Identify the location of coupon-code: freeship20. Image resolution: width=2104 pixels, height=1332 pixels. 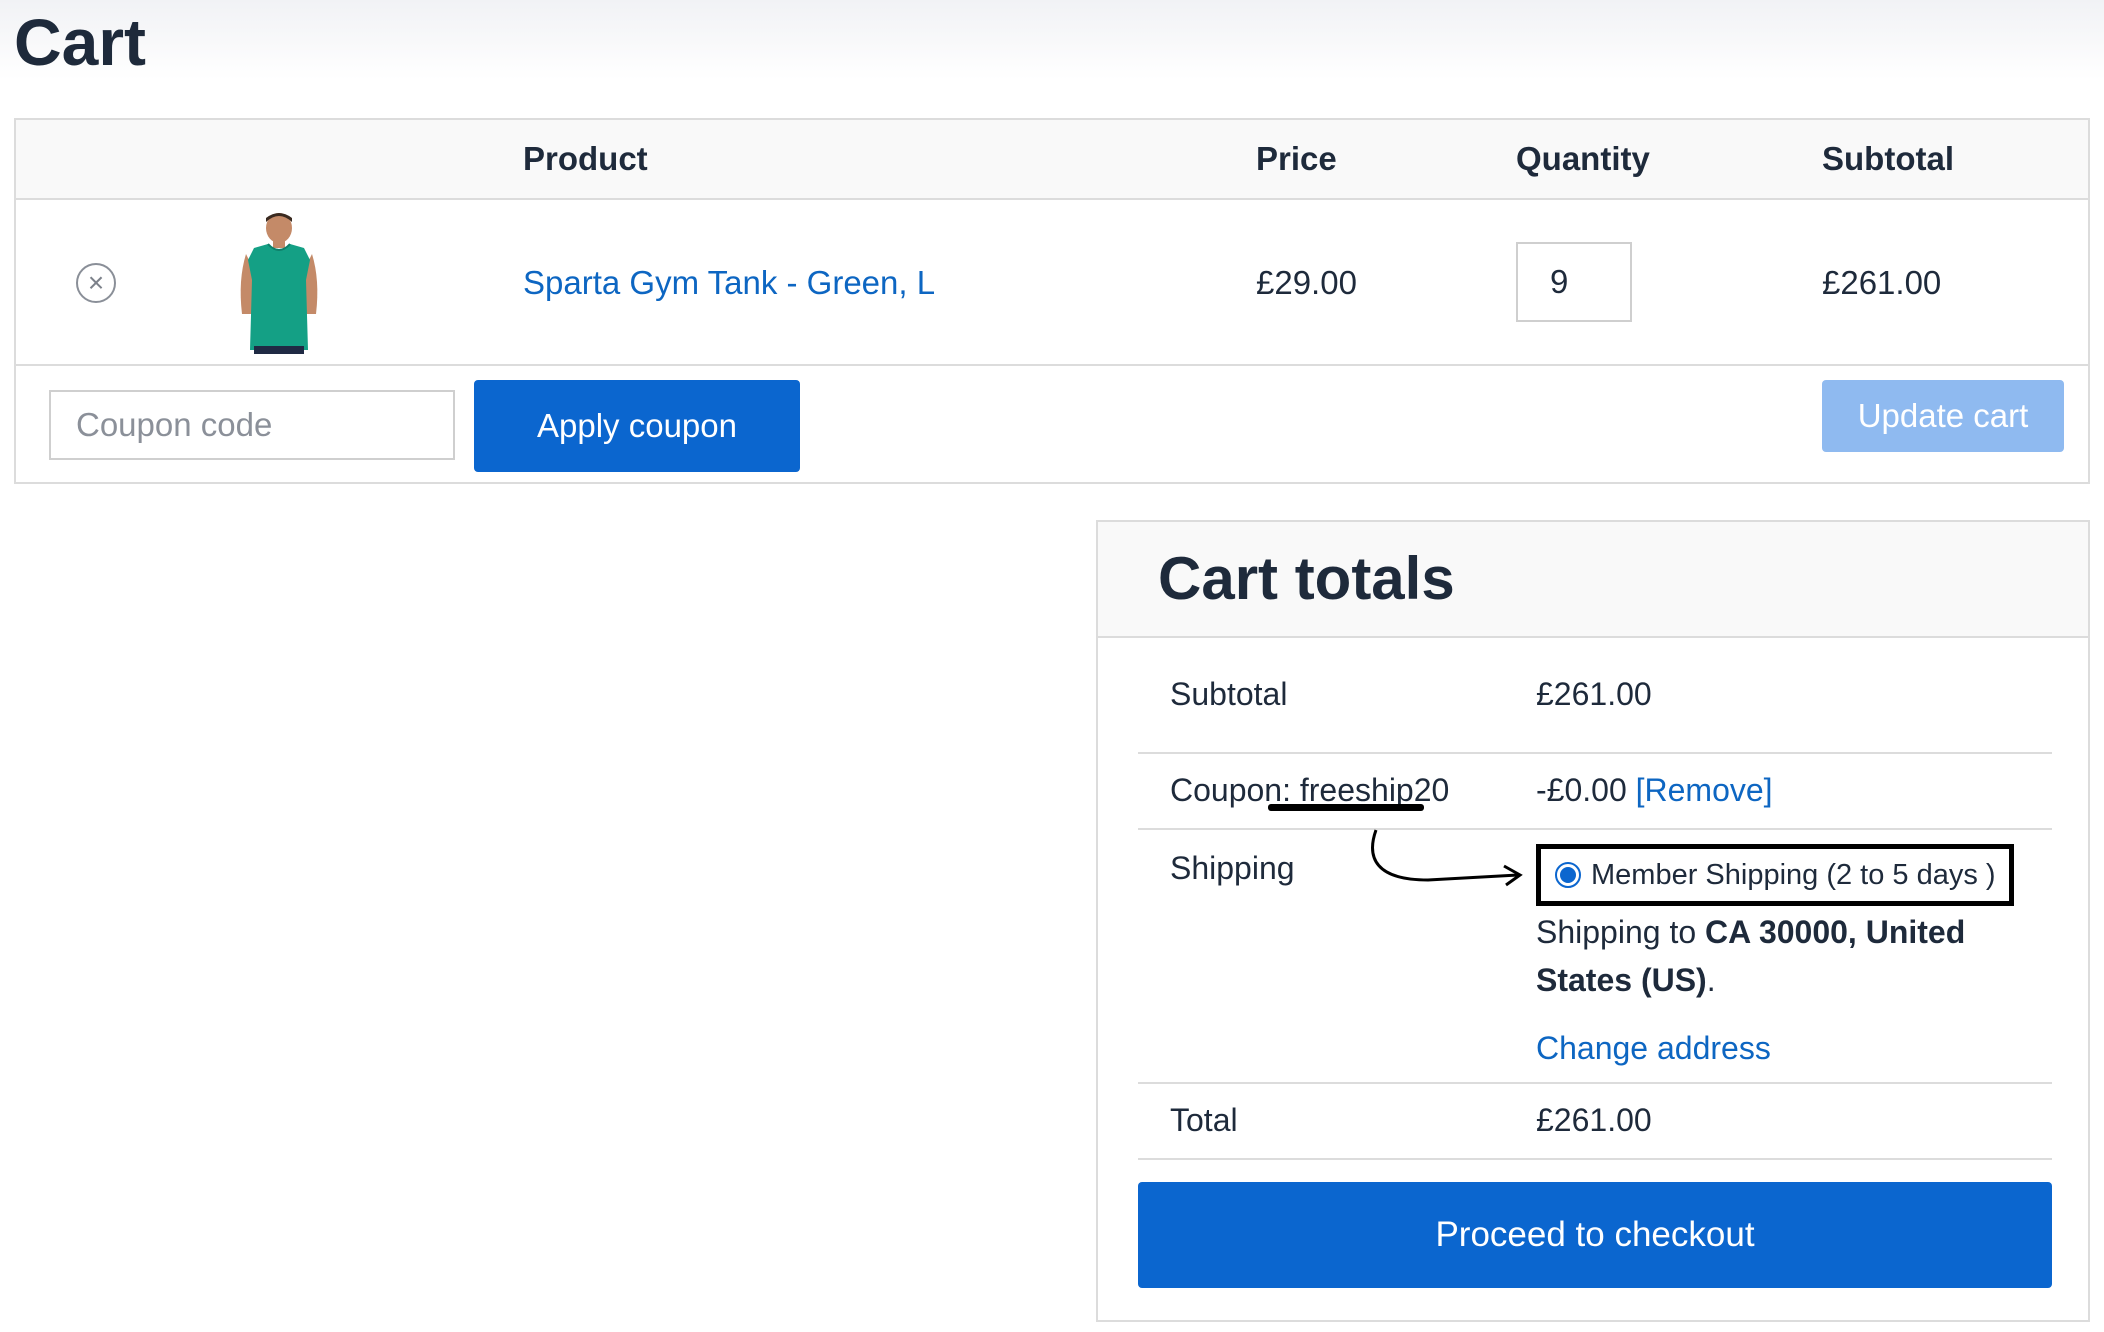
(1374, 790).